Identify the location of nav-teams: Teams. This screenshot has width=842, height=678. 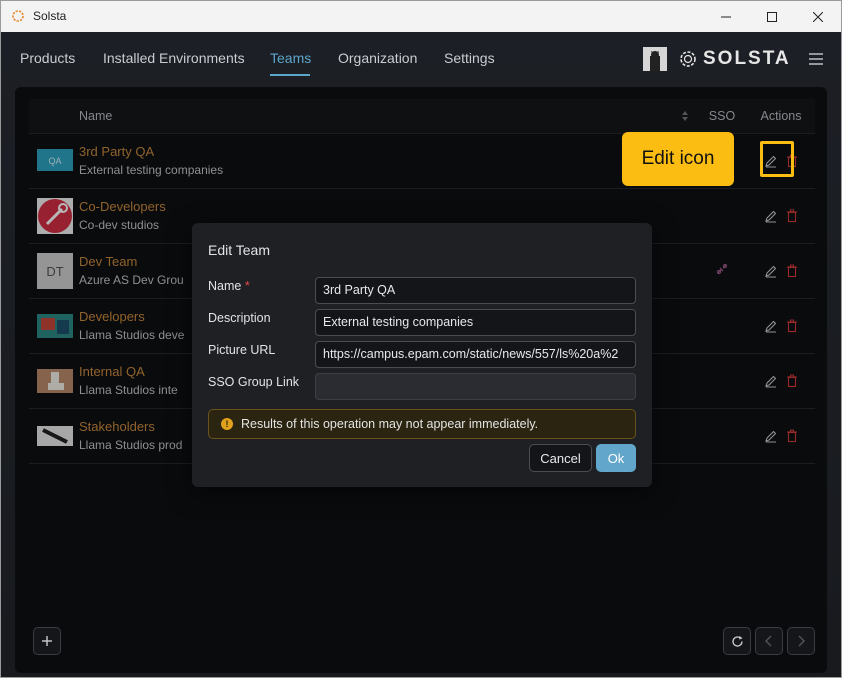
(290, 58).